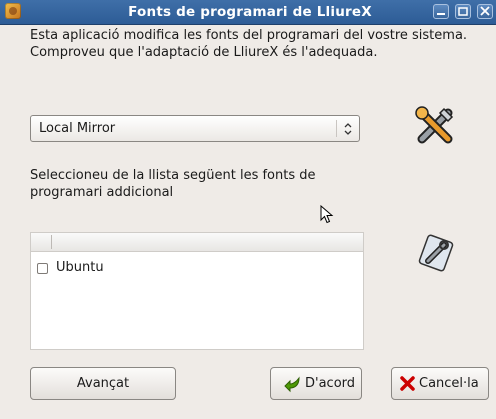 This screenshot has height=419, width=496. Describe the element at coordinates (336, 128) in the screenshot. I see `combo-separator` at that location.